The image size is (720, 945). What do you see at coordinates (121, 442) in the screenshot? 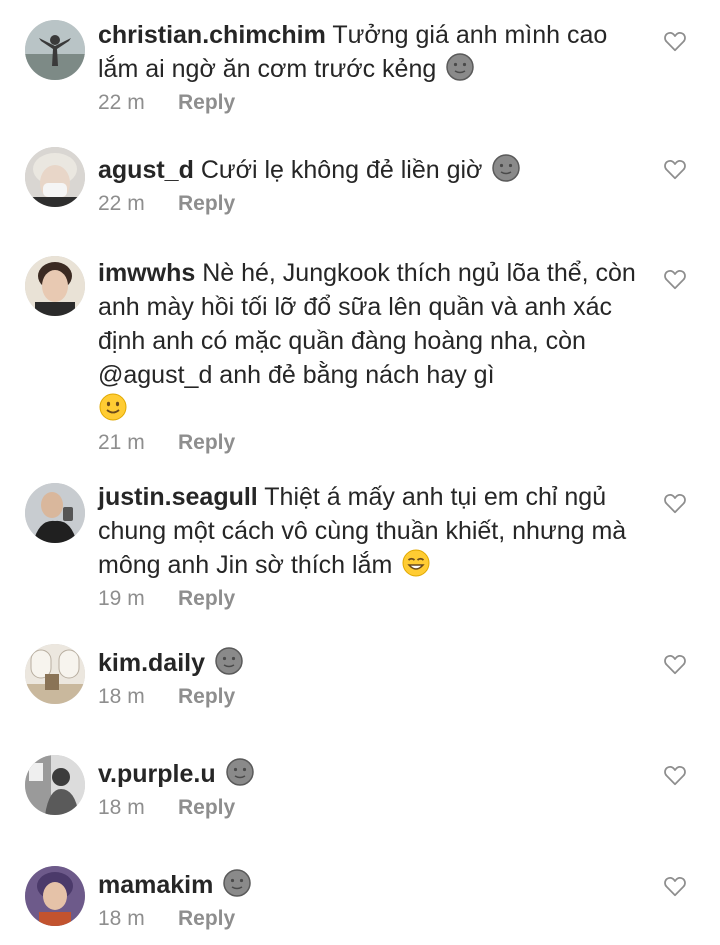
I see `comment-time: 21 m` at bounding box center [121, 442].